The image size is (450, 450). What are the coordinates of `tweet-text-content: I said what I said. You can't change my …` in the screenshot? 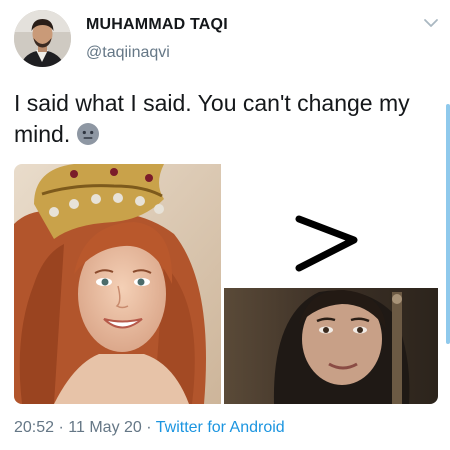 It's located at (212, 118).